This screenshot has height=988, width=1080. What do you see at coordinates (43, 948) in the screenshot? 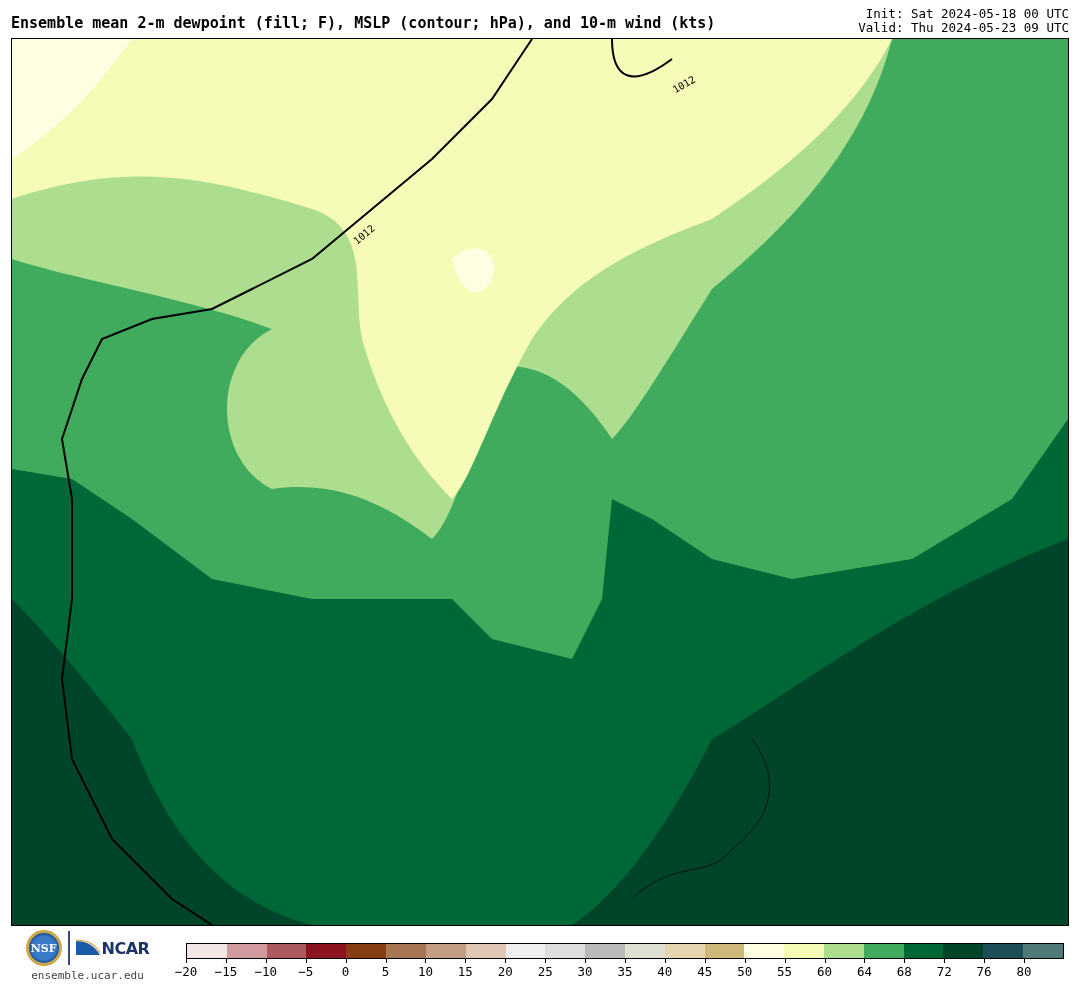
I see `nsf-logo: NSF` at bounding box center [43, 948].